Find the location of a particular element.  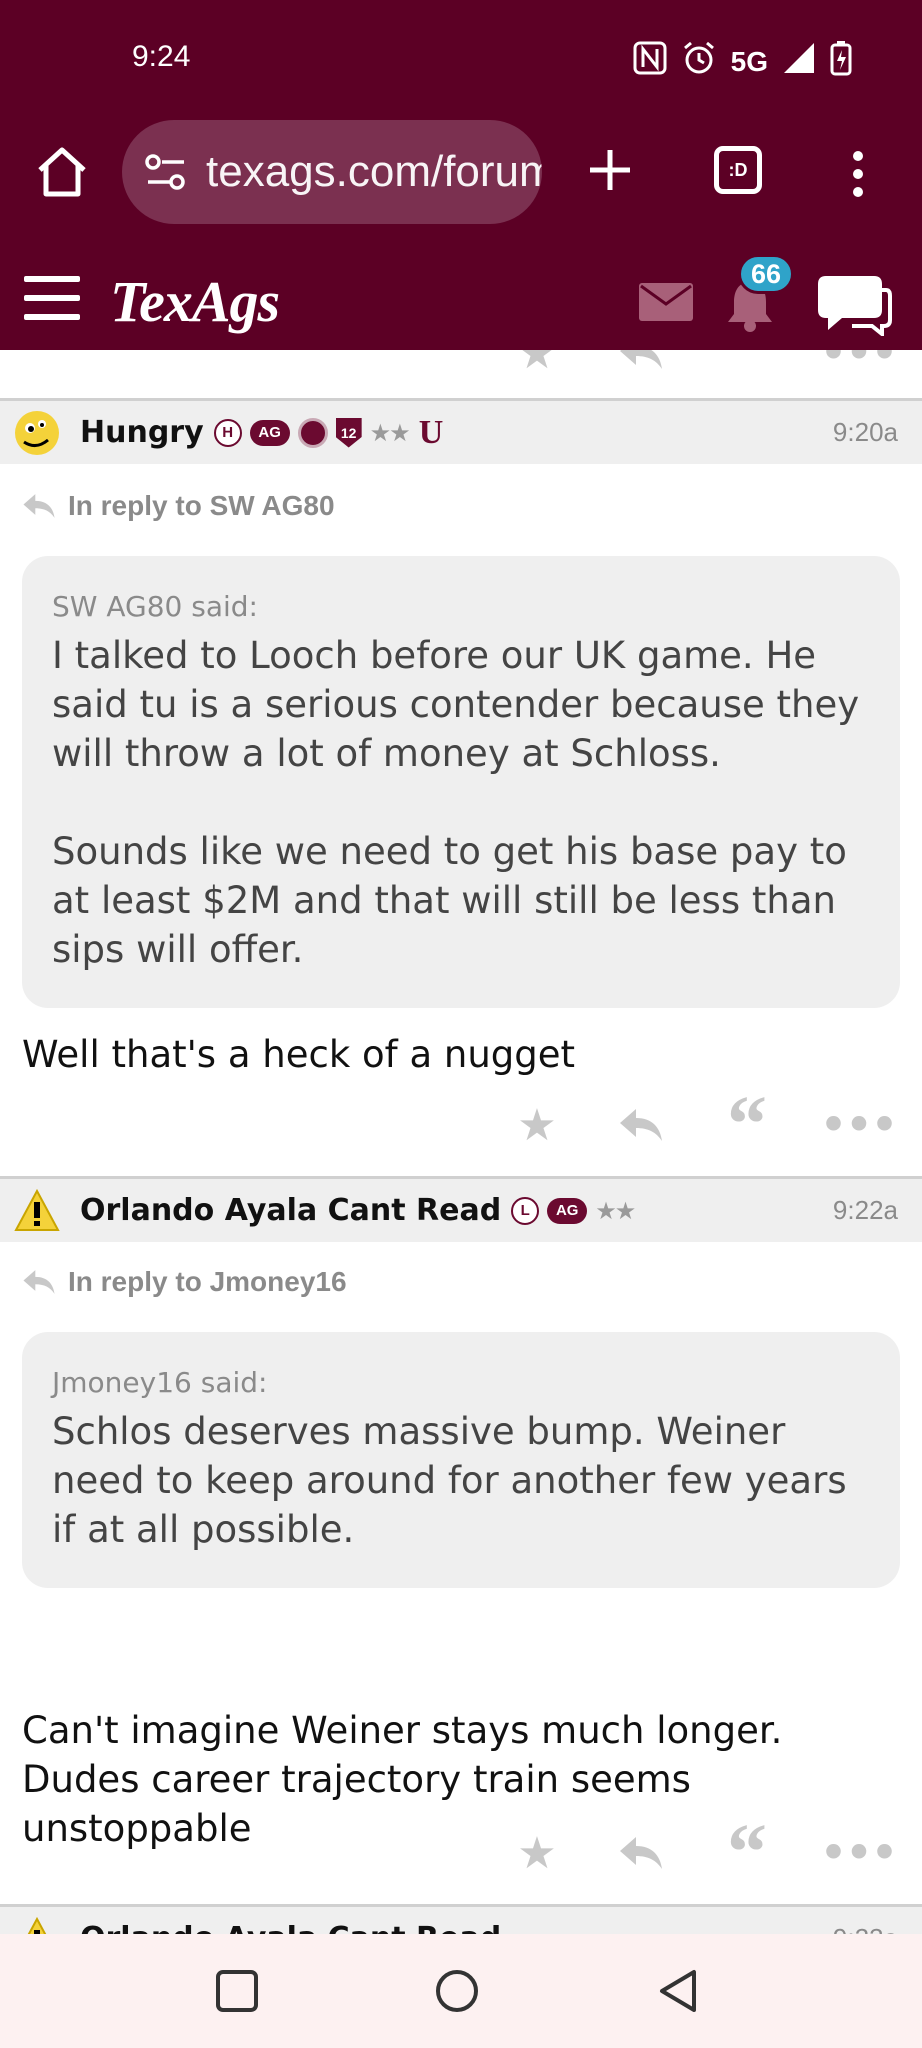

signal-icon is located at coordinates (799, 61).